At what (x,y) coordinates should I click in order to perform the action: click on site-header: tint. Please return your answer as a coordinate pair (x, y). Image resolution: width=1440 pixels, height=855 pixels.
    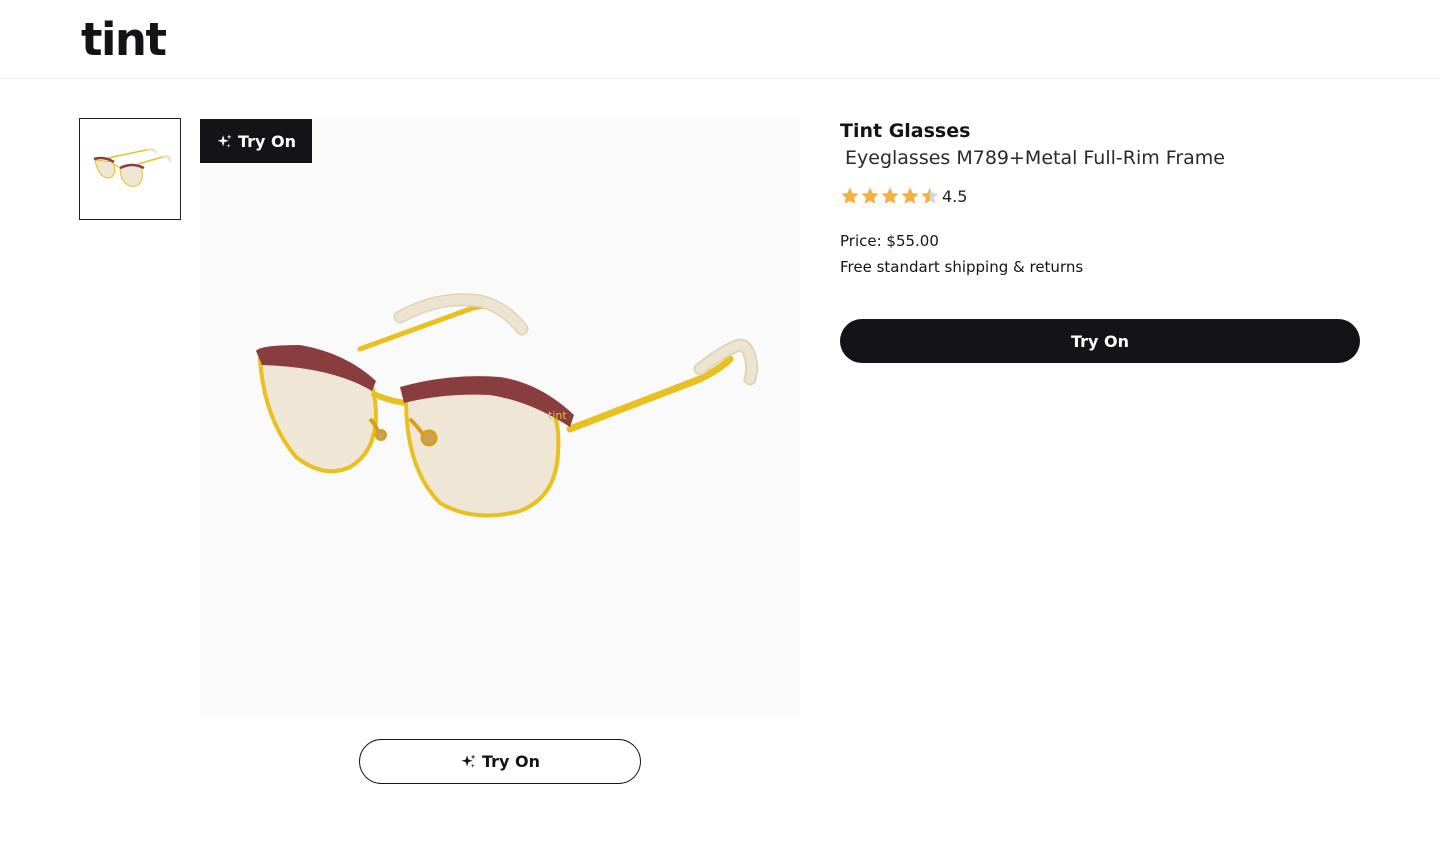
    Looking at the image, I should click on (720, 39).